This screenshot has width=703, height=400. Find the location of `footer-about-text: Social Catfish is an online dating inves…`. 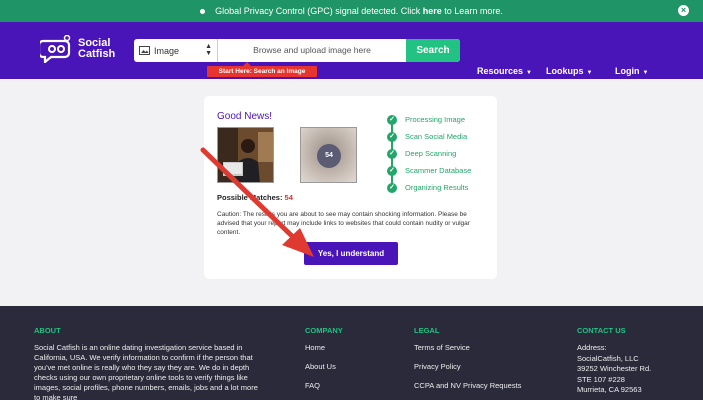

footer-about-text: Social Catfish is an online dating inves… is located at coordinates (146, 371).